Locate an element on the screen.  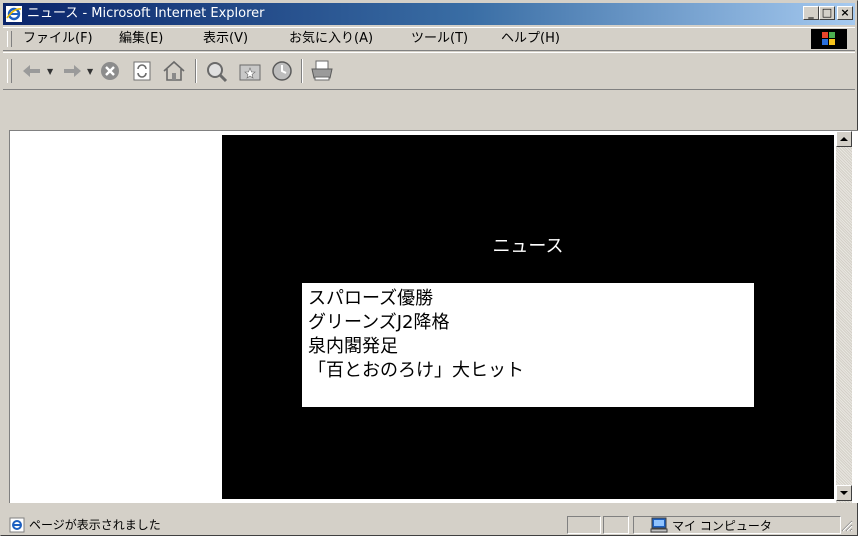
menu-view: 表示(V) is located at coordinates (225, 39).